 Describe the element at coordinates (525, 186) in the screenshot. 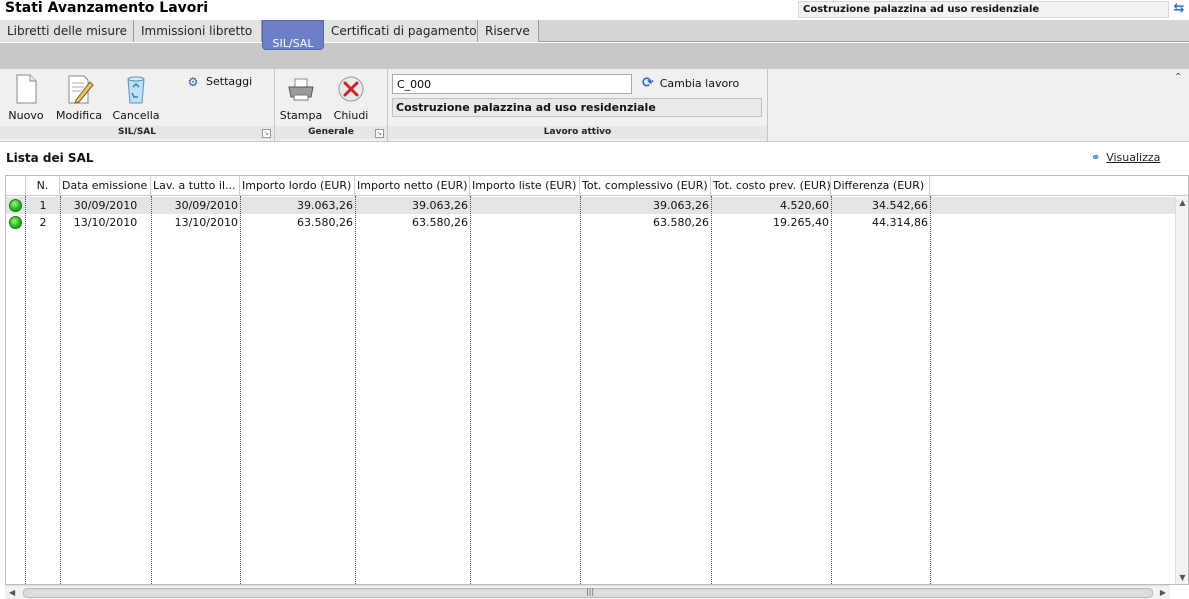

I see `col-importo-liste: Importo liste (EUR)` at that location.